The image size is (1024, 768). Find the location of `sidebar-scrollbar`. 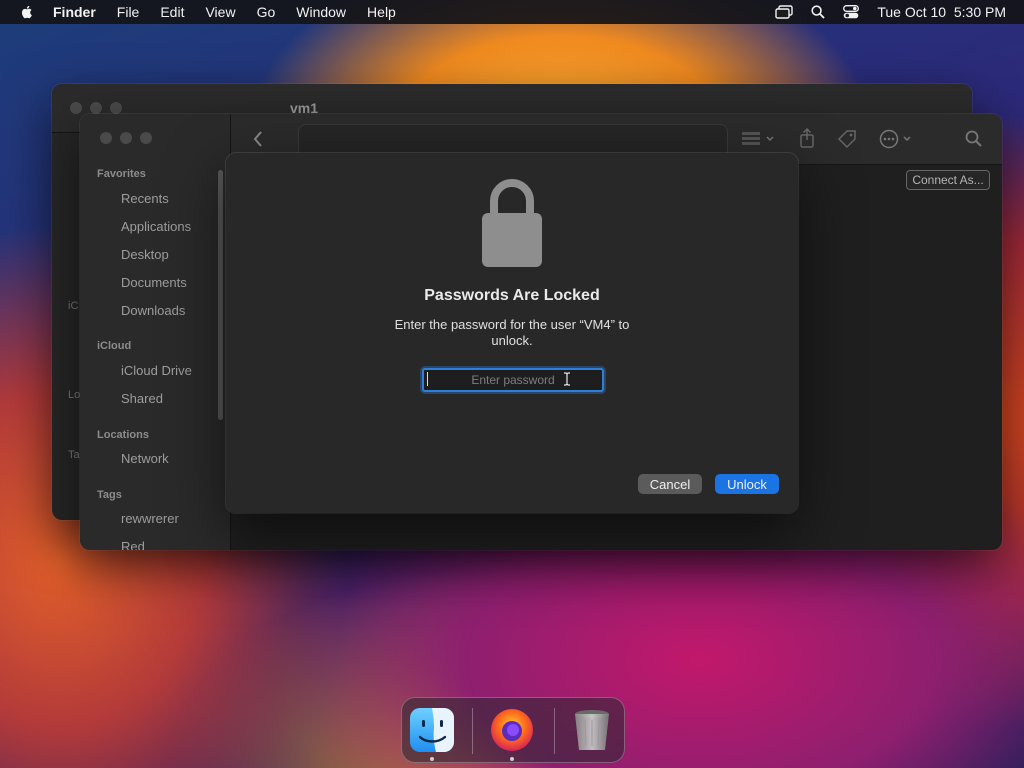

sidebar-scrollbar is located at coordinates (220, 295).